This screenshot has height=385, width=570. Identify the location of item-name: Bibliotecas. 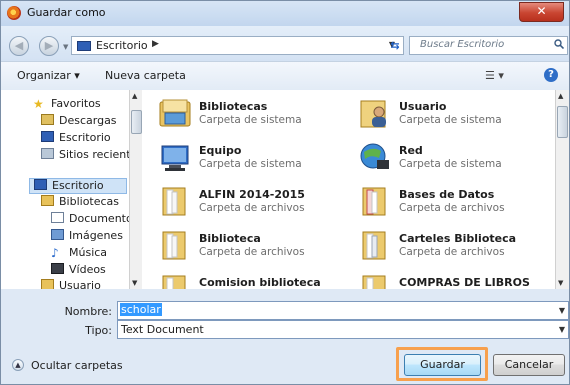
(233, 106).